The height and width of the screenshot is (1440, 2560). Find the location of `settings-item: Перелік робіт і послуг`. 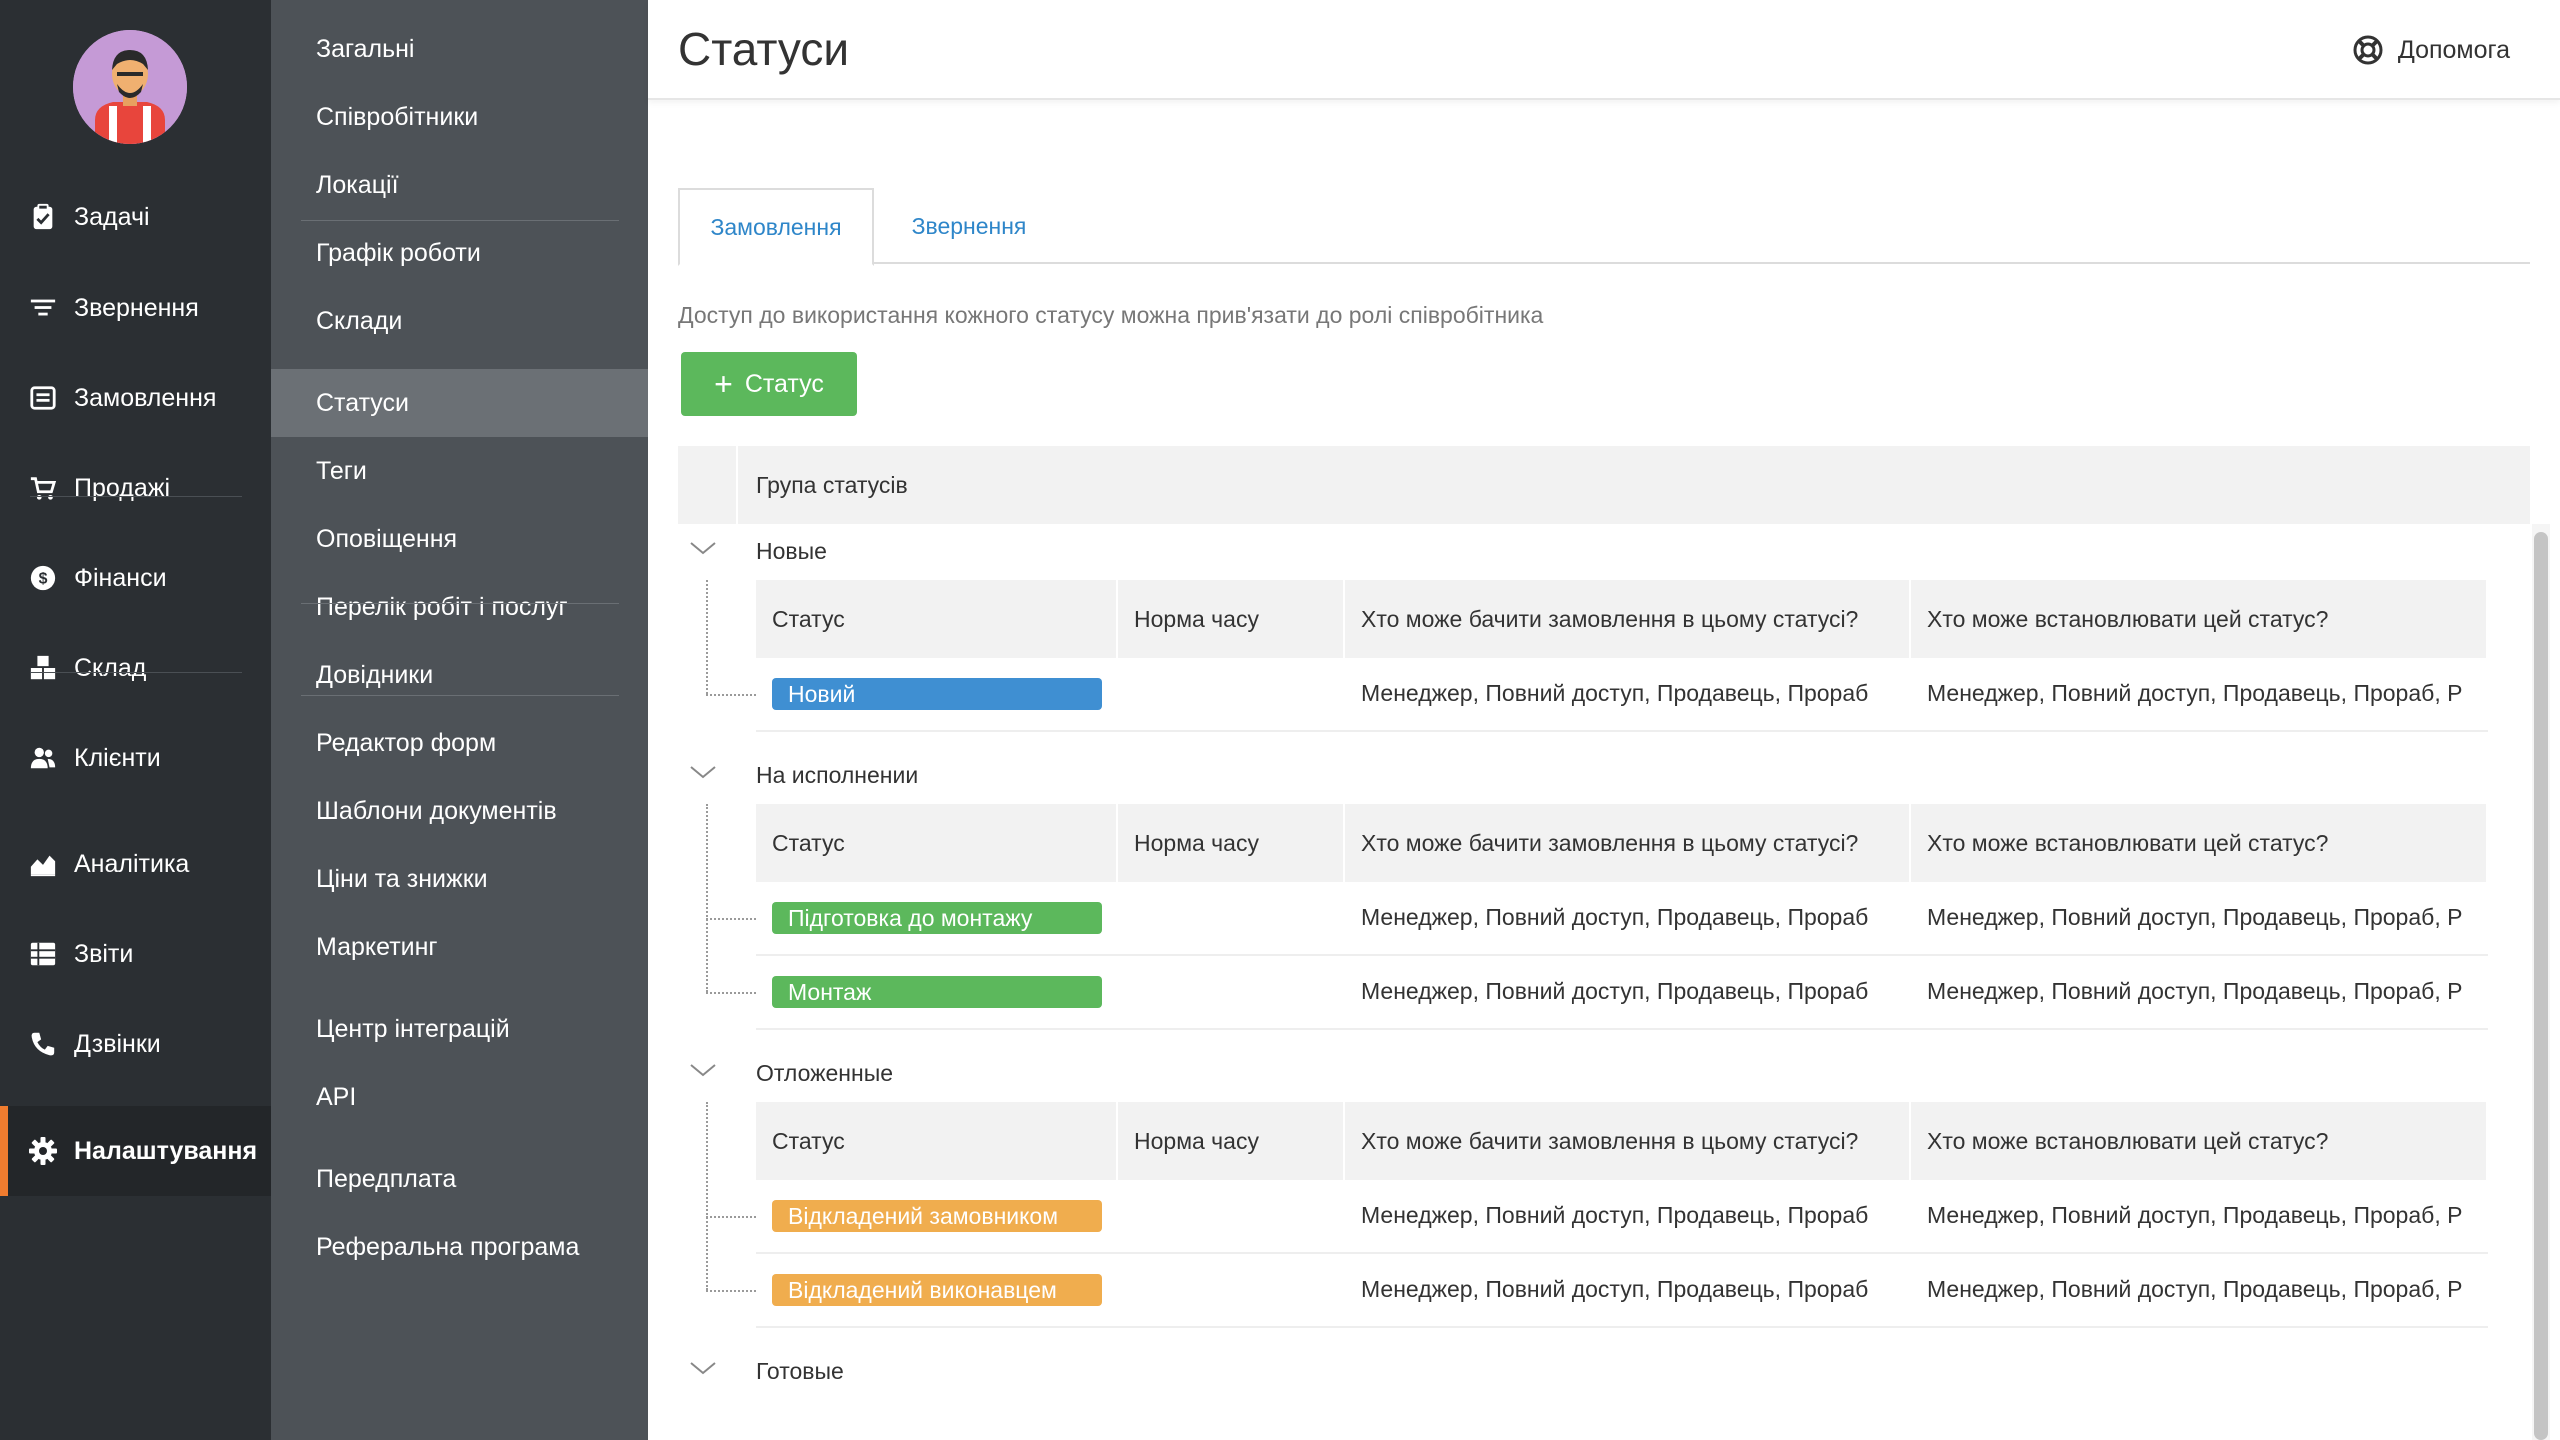

settings-item: Перелік робіт і послуг is located at coordinates (459, 607).